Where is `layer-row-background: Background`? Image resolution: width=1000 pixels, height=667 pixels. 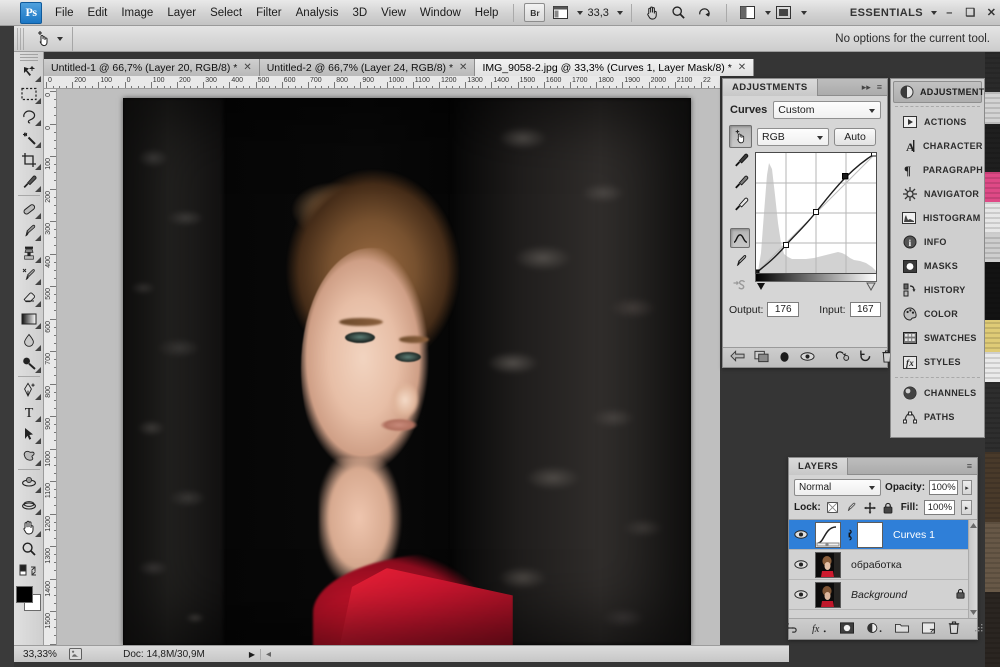 layer-row-background: Background is located at coordinates (883, 595).